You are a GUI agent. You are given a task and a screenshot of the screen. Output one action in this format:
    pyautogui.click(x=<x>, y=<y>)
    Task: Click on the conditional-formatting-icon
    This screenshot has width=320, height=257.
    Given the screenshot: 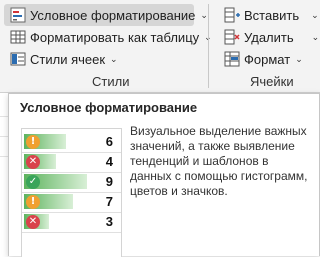 What is the action you would take?
    pyautogui.click(x=18, y=15)
    